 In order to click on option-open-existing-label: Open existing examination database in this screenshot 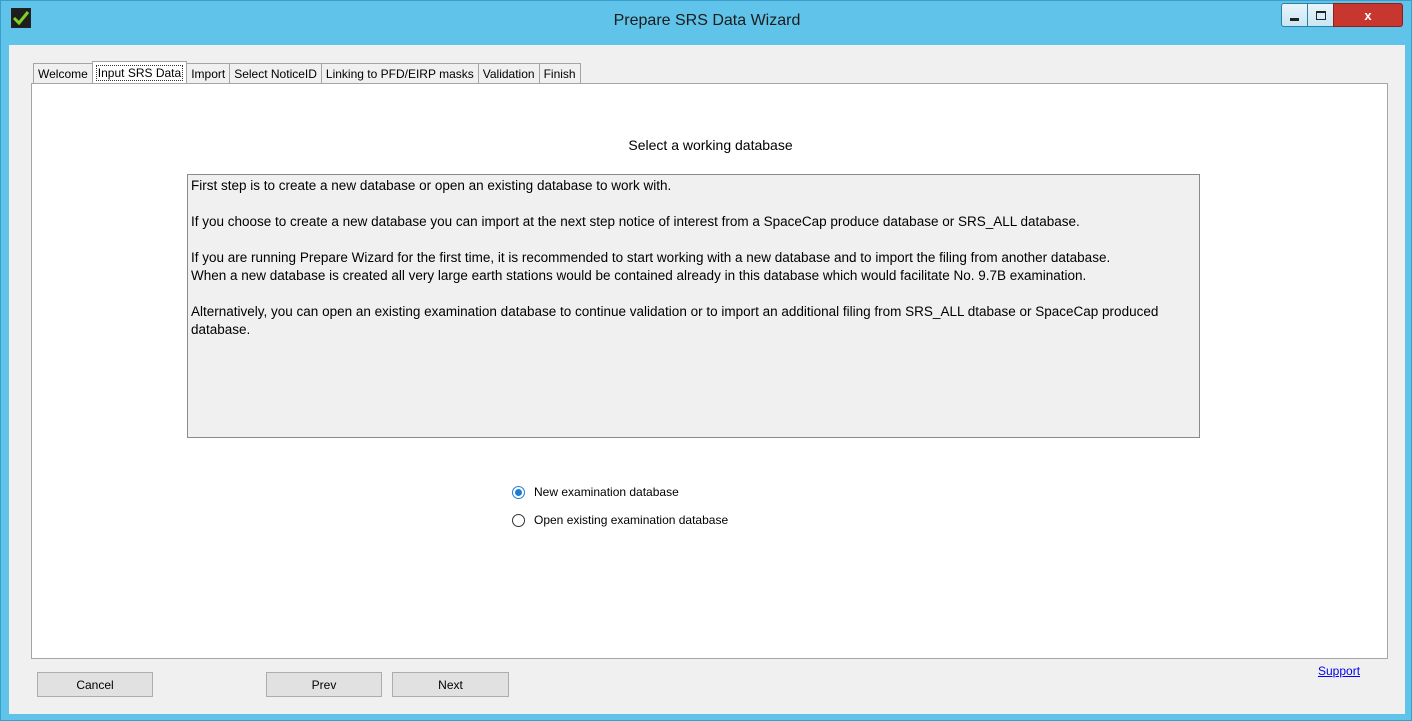, I will do `click(631, 520)`.